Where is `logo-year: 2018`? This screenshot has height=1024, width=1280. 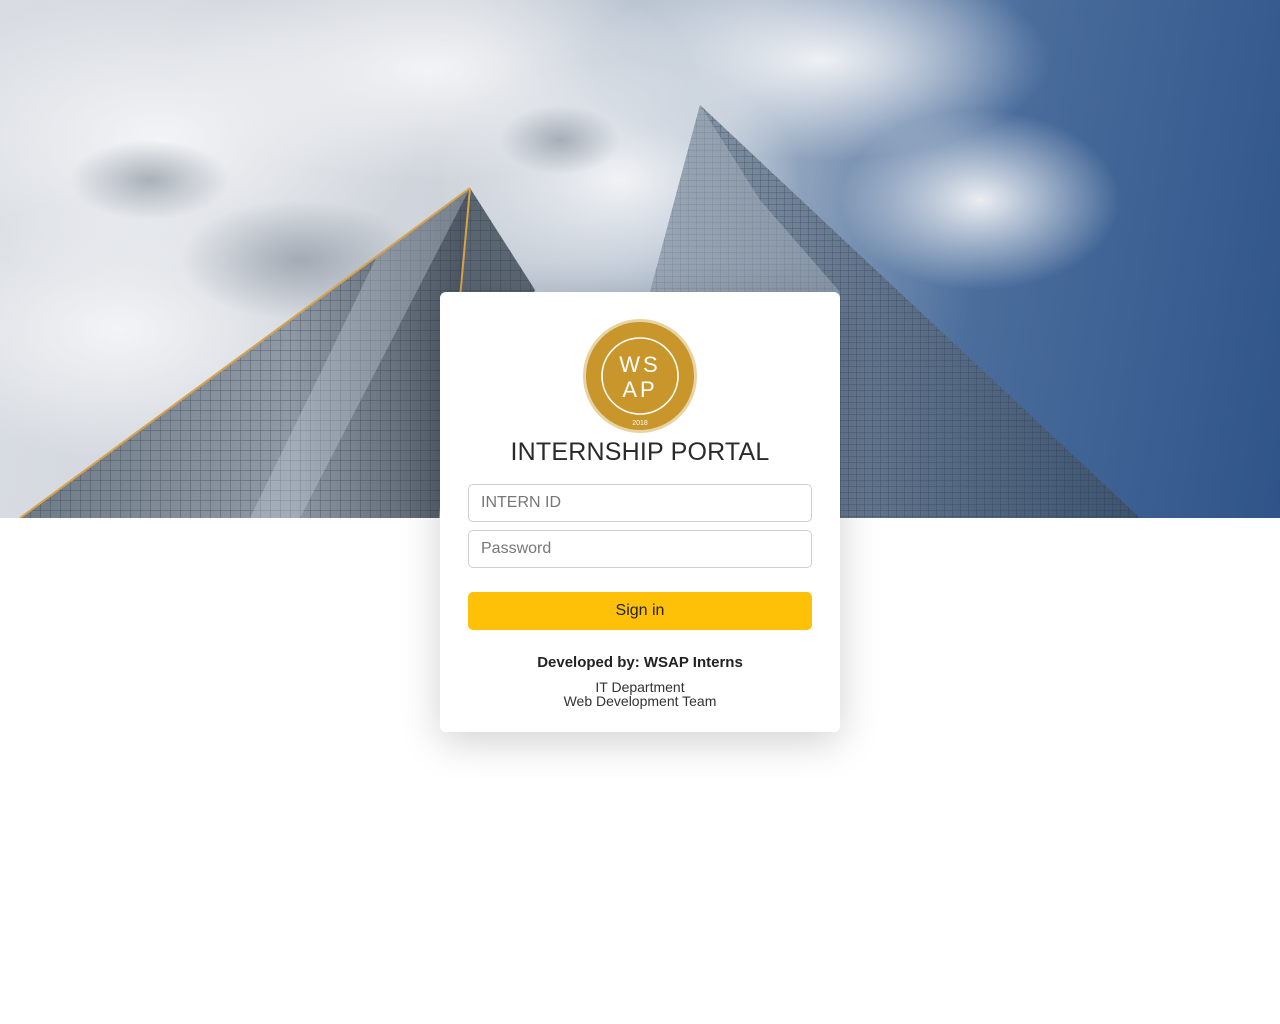
logo-year: 2018 is located at coordinates (640, 423).